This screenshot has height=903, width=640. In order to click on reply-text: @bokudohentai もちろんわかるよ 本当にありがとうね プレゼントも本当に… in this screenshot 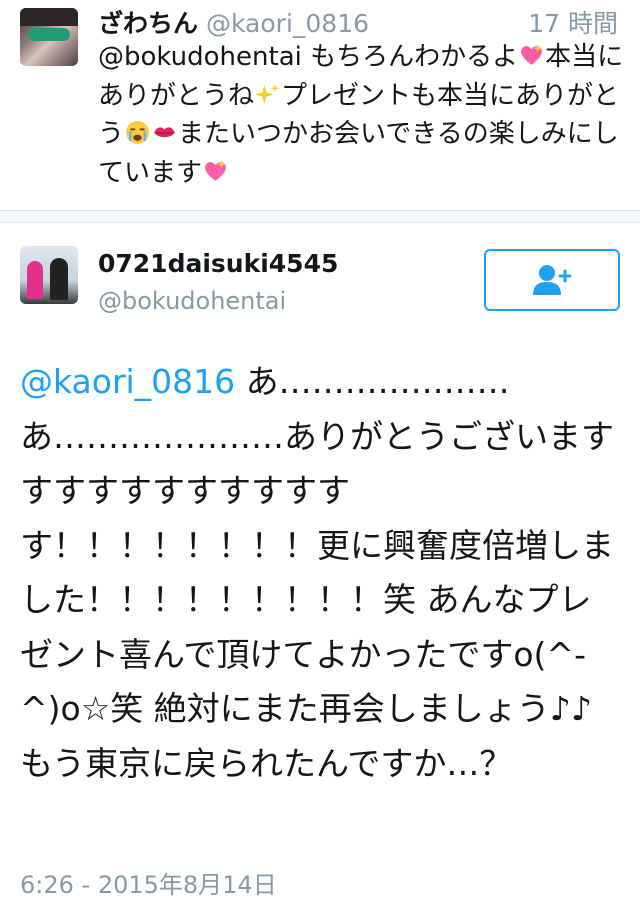, I will do `click(362, 115)`.